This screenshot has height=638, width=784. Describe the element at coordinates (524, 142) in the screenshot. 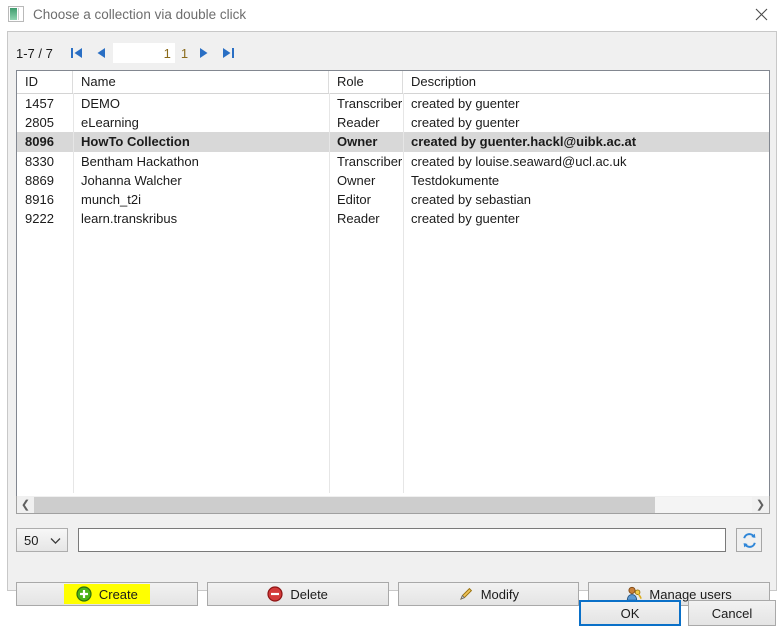

I see `cell-description: created by guenter.hackl@uibk.ac.at` at that location.